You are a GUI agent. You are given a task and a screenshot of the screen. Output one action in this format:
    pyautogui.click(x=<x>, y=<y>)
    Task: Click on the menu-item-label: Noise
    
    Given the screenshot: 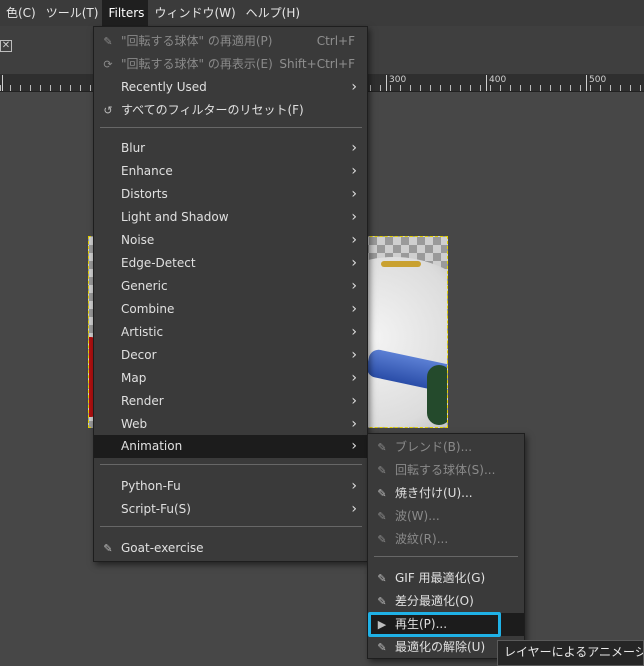 What is the action you would take?
    pyautogui.click(x=138, y=240)
    